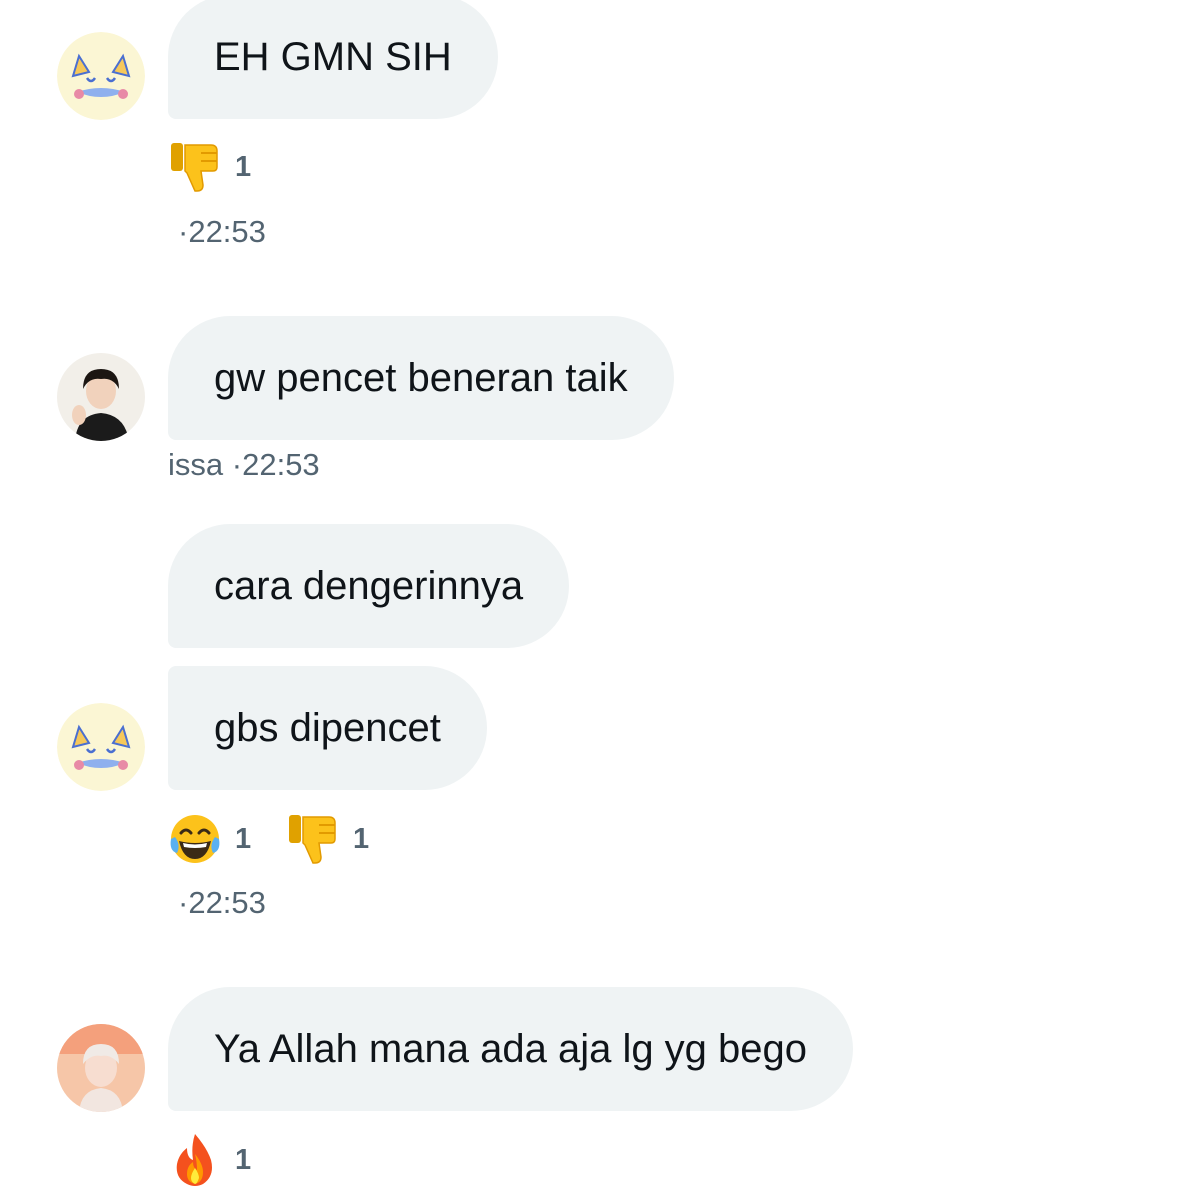 This screenshot has height=1200, width=1177. What do you see at coordinates (101, 1068) in the screenshot?
I see `avatar-user` at bounding box center [101, 1068].